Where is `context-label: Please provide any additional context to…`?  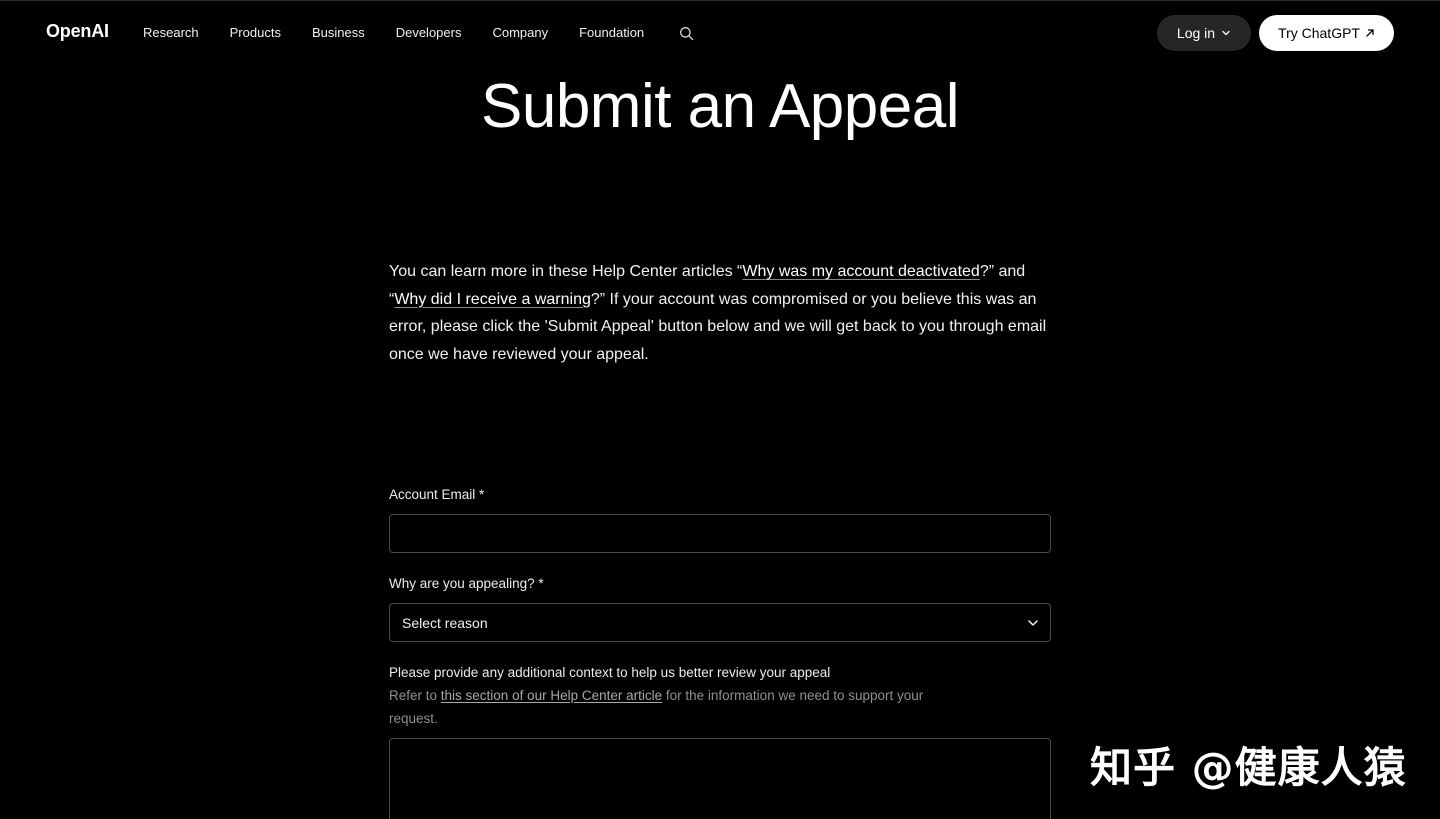
context-label: Please provide any additional context to… is located at coordinates (610, 672).